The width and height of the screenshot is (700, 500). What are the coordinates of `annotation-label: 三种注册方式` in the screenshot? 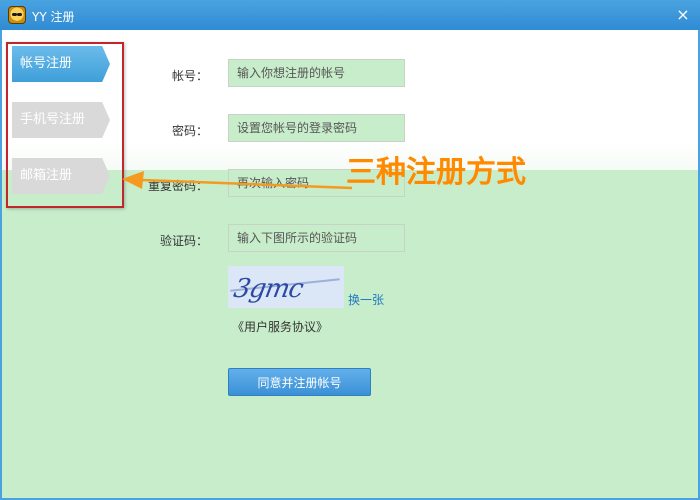 It's located at (436, 172).